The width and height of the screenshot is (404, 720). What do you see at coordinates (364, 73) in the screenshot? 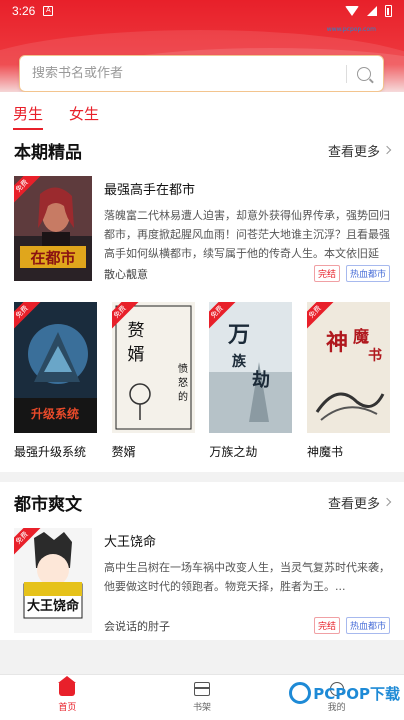
I see `search-icon` at bounding box center [364, 73].